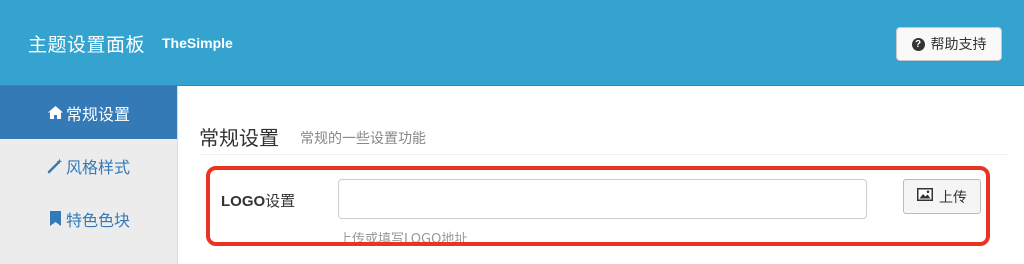 The height and width of the screenshot is (264, 1024). Describe the element at coordinates (243, 201) in the screenshot. I see `logo-label-prefix: LOGO` at that location.